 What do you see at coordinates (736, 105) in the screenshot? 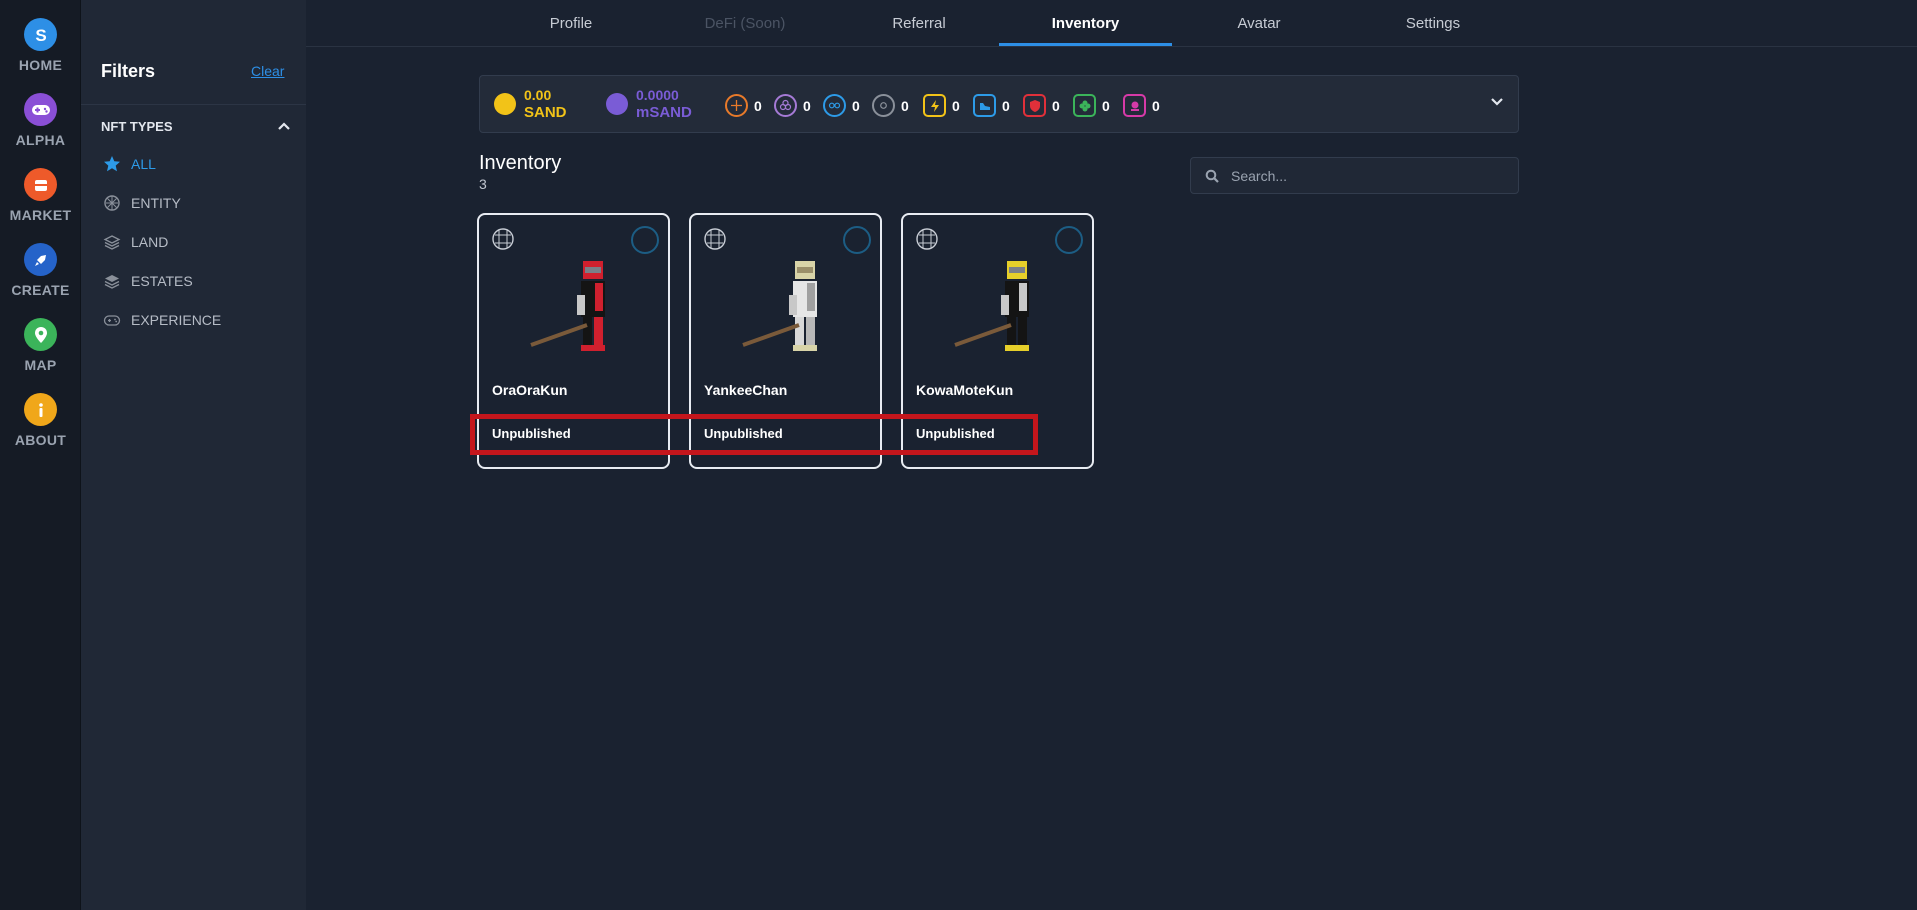
I see `orange-gem-icon` at bounding box center [736, 105].